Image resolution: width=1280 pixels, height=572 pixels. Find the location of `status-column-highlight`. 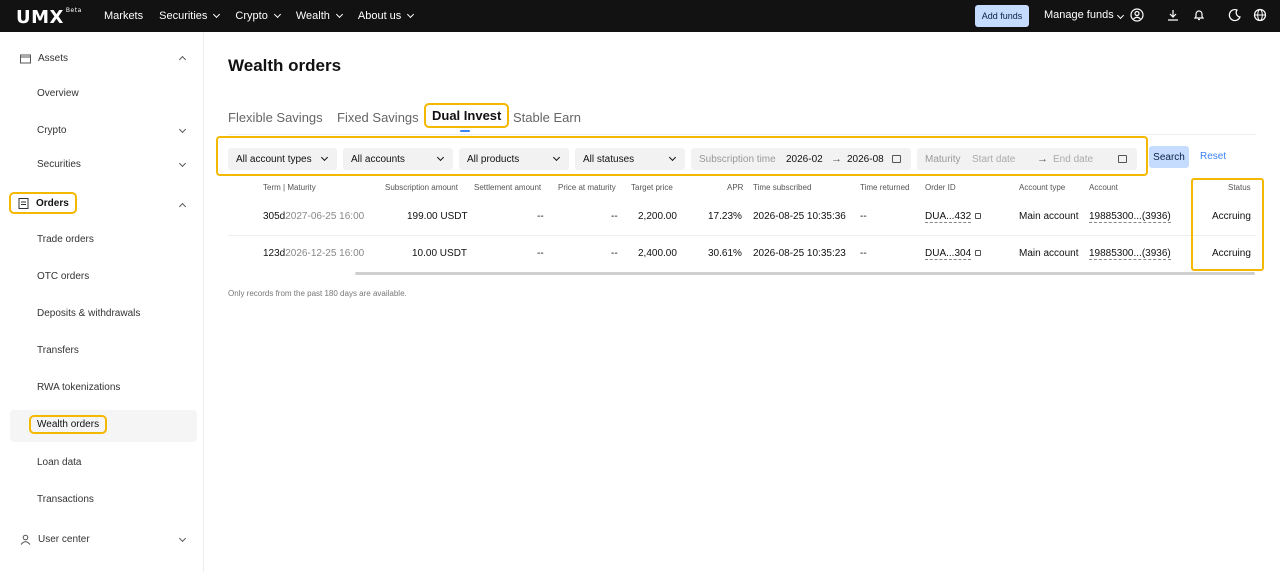

status-column-highlight is located at coordinates (1227, 224).